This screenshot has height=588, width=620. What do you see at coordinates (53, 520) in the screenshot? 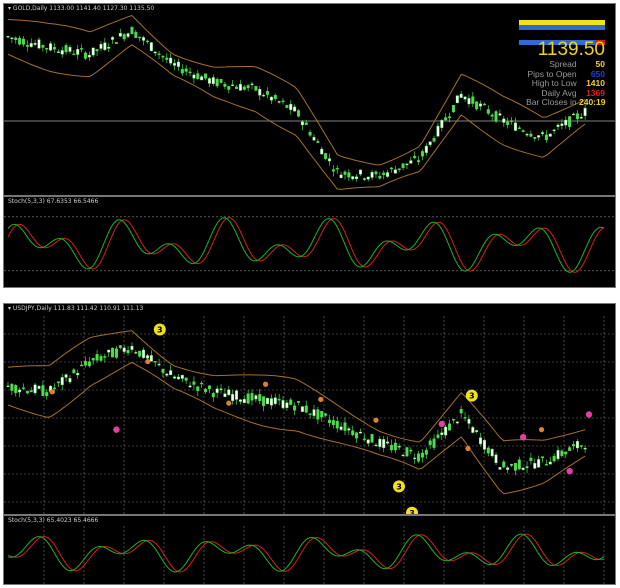
I see `usdjpy-stochastic-header: Stoch(5,3,3) 65.4023 65.4666` at bounding box center [53, 520].